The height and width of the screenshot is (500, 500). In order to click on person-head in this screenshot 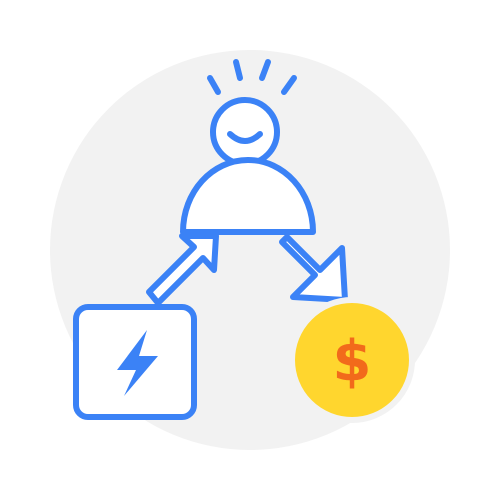, I will do `click(245, 132)`.